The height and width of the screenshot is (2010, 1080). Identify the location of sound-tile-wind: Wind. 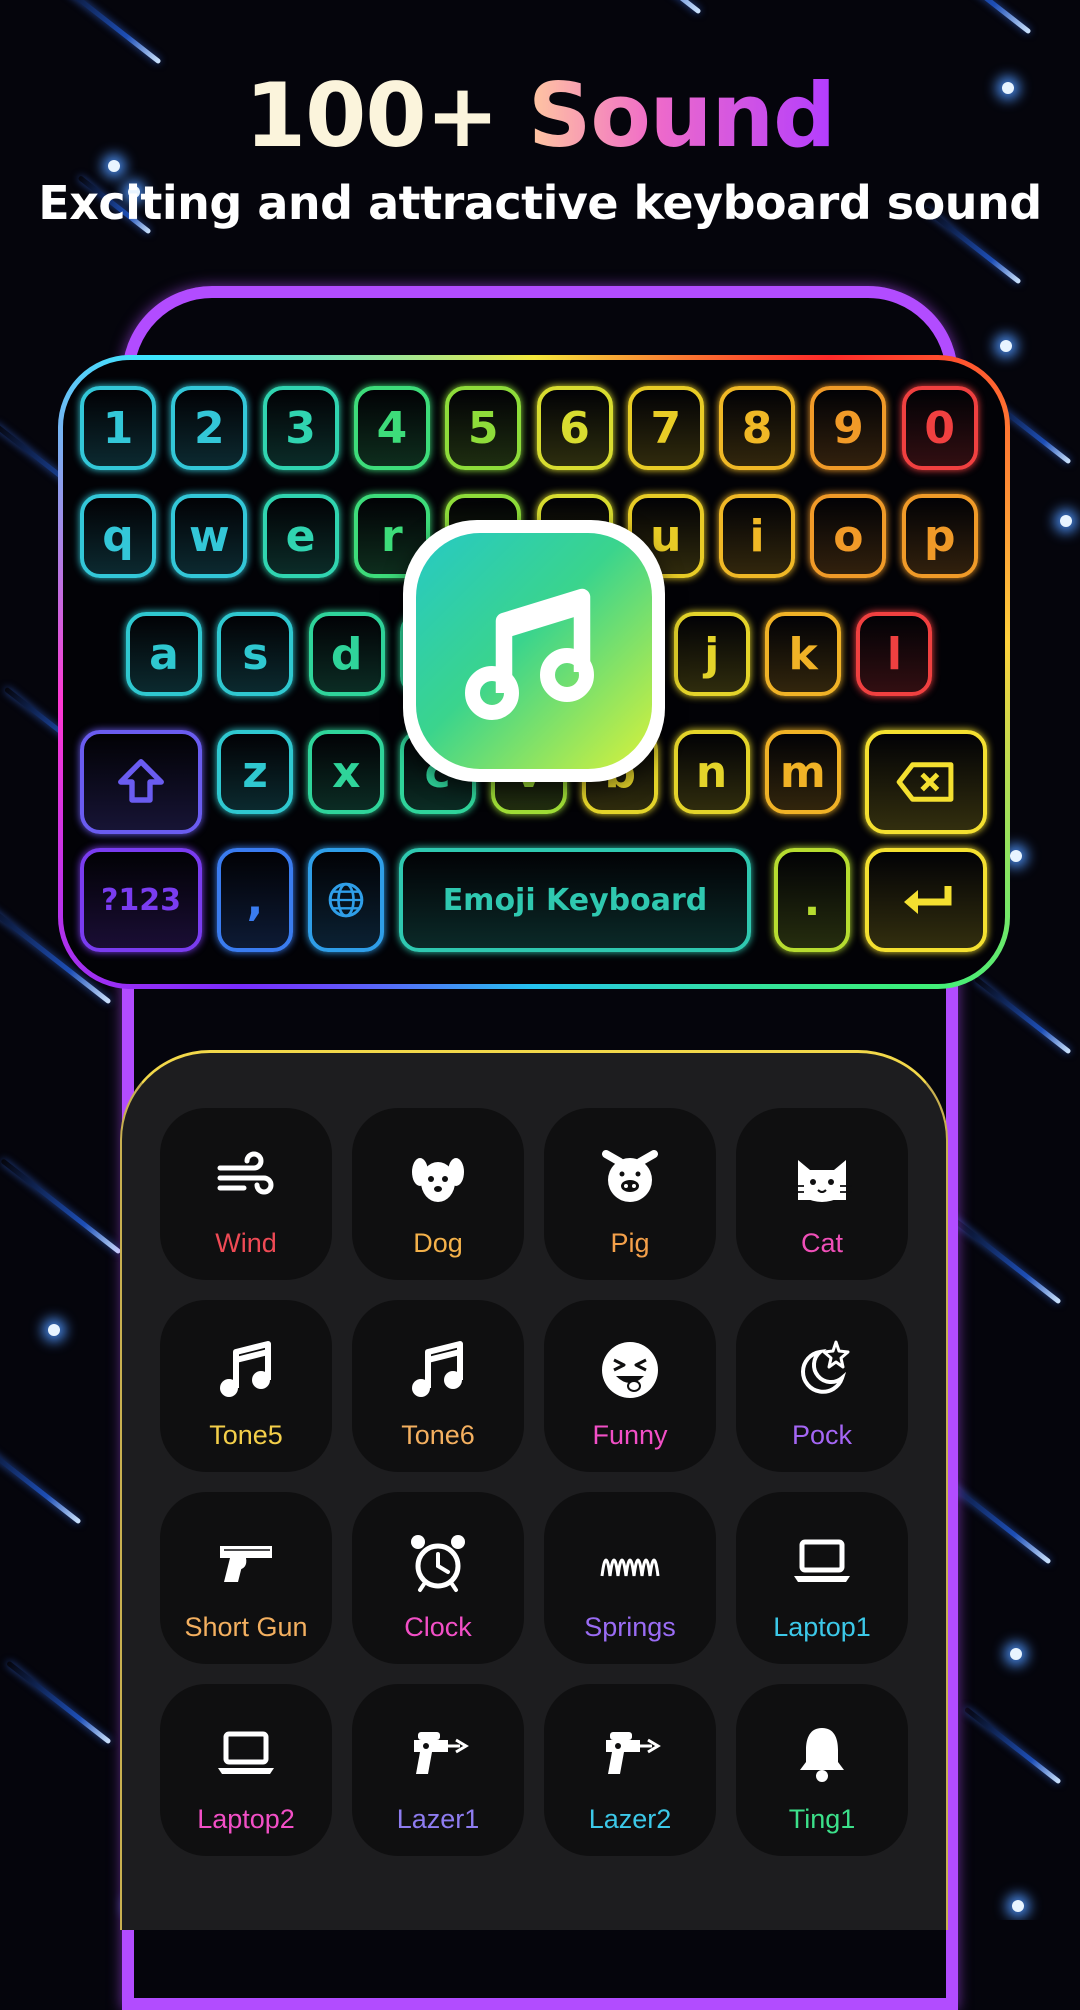
(246, 1194).